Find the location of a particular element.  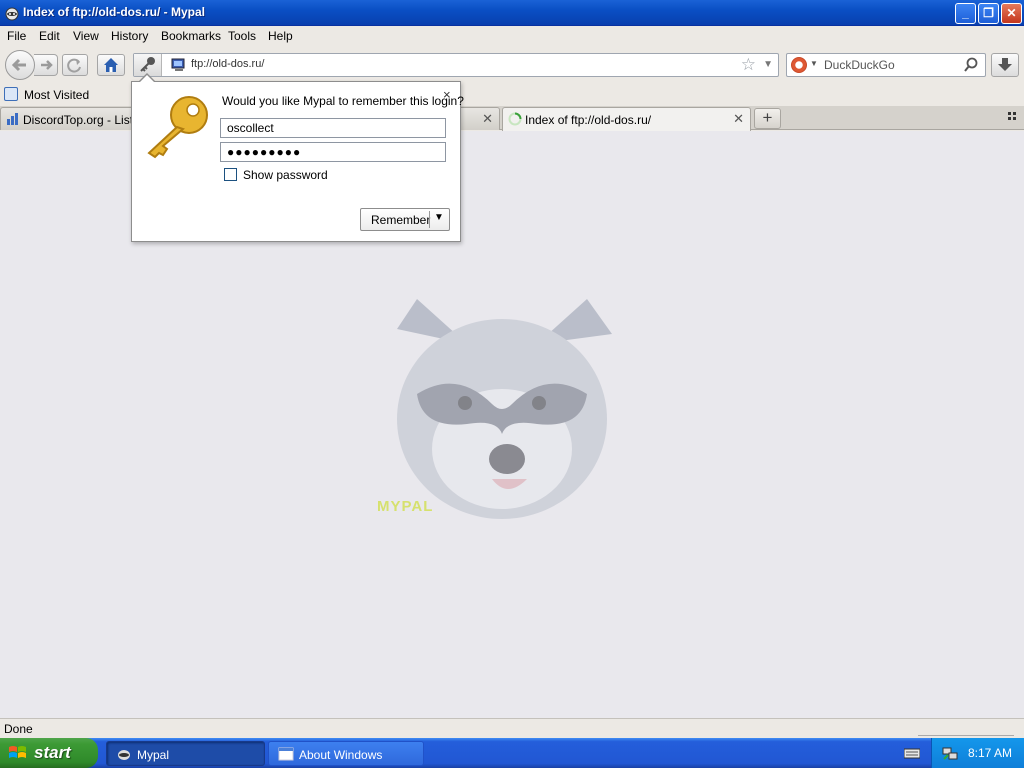

ftp-site-icon is located at coordinates (178, 64).